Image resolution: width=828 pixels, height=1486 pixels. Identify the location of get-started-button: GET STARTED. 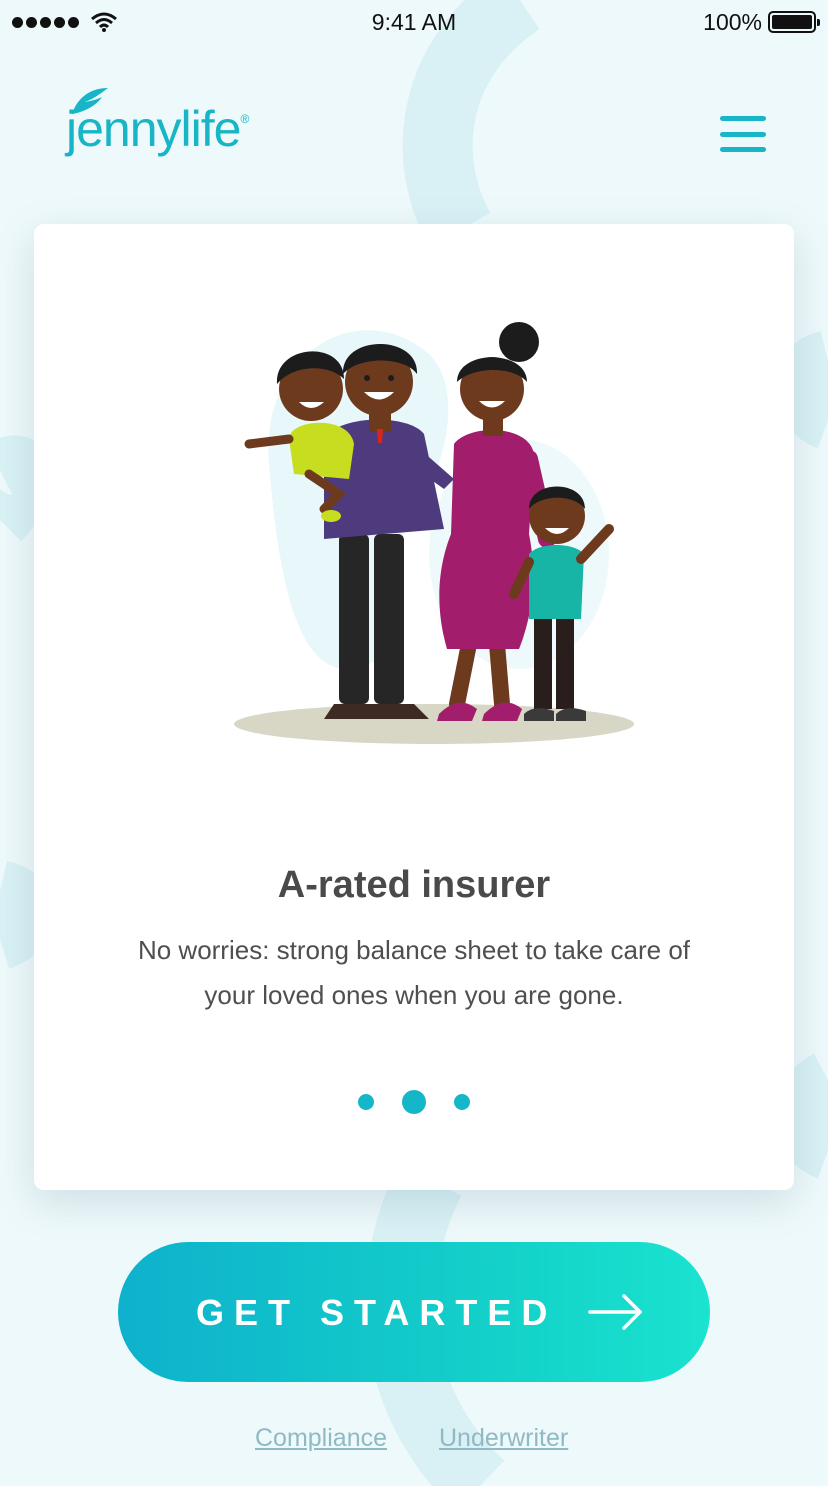
(414, 1312).